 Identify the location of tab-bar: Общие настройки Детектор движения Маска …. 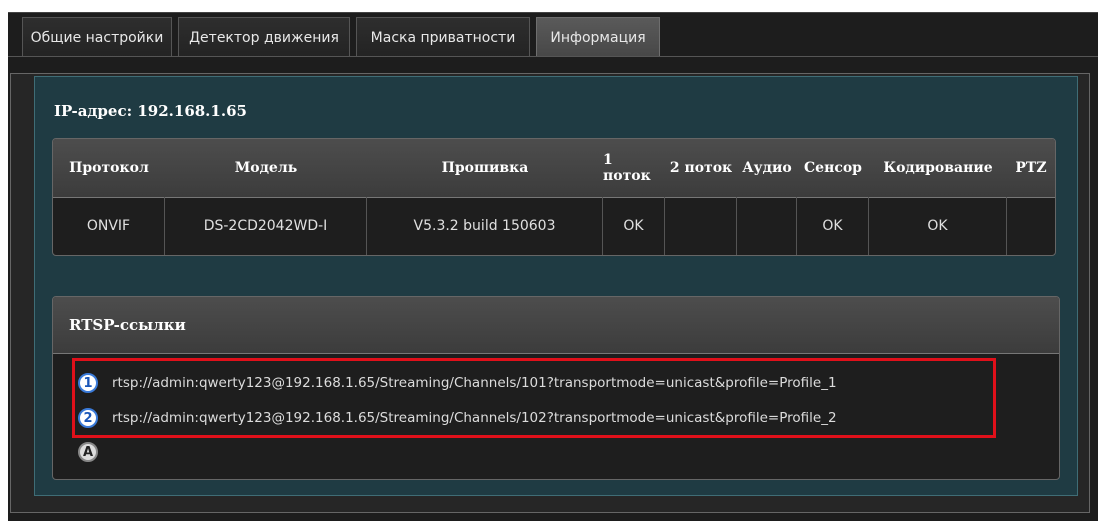
(553, 35).